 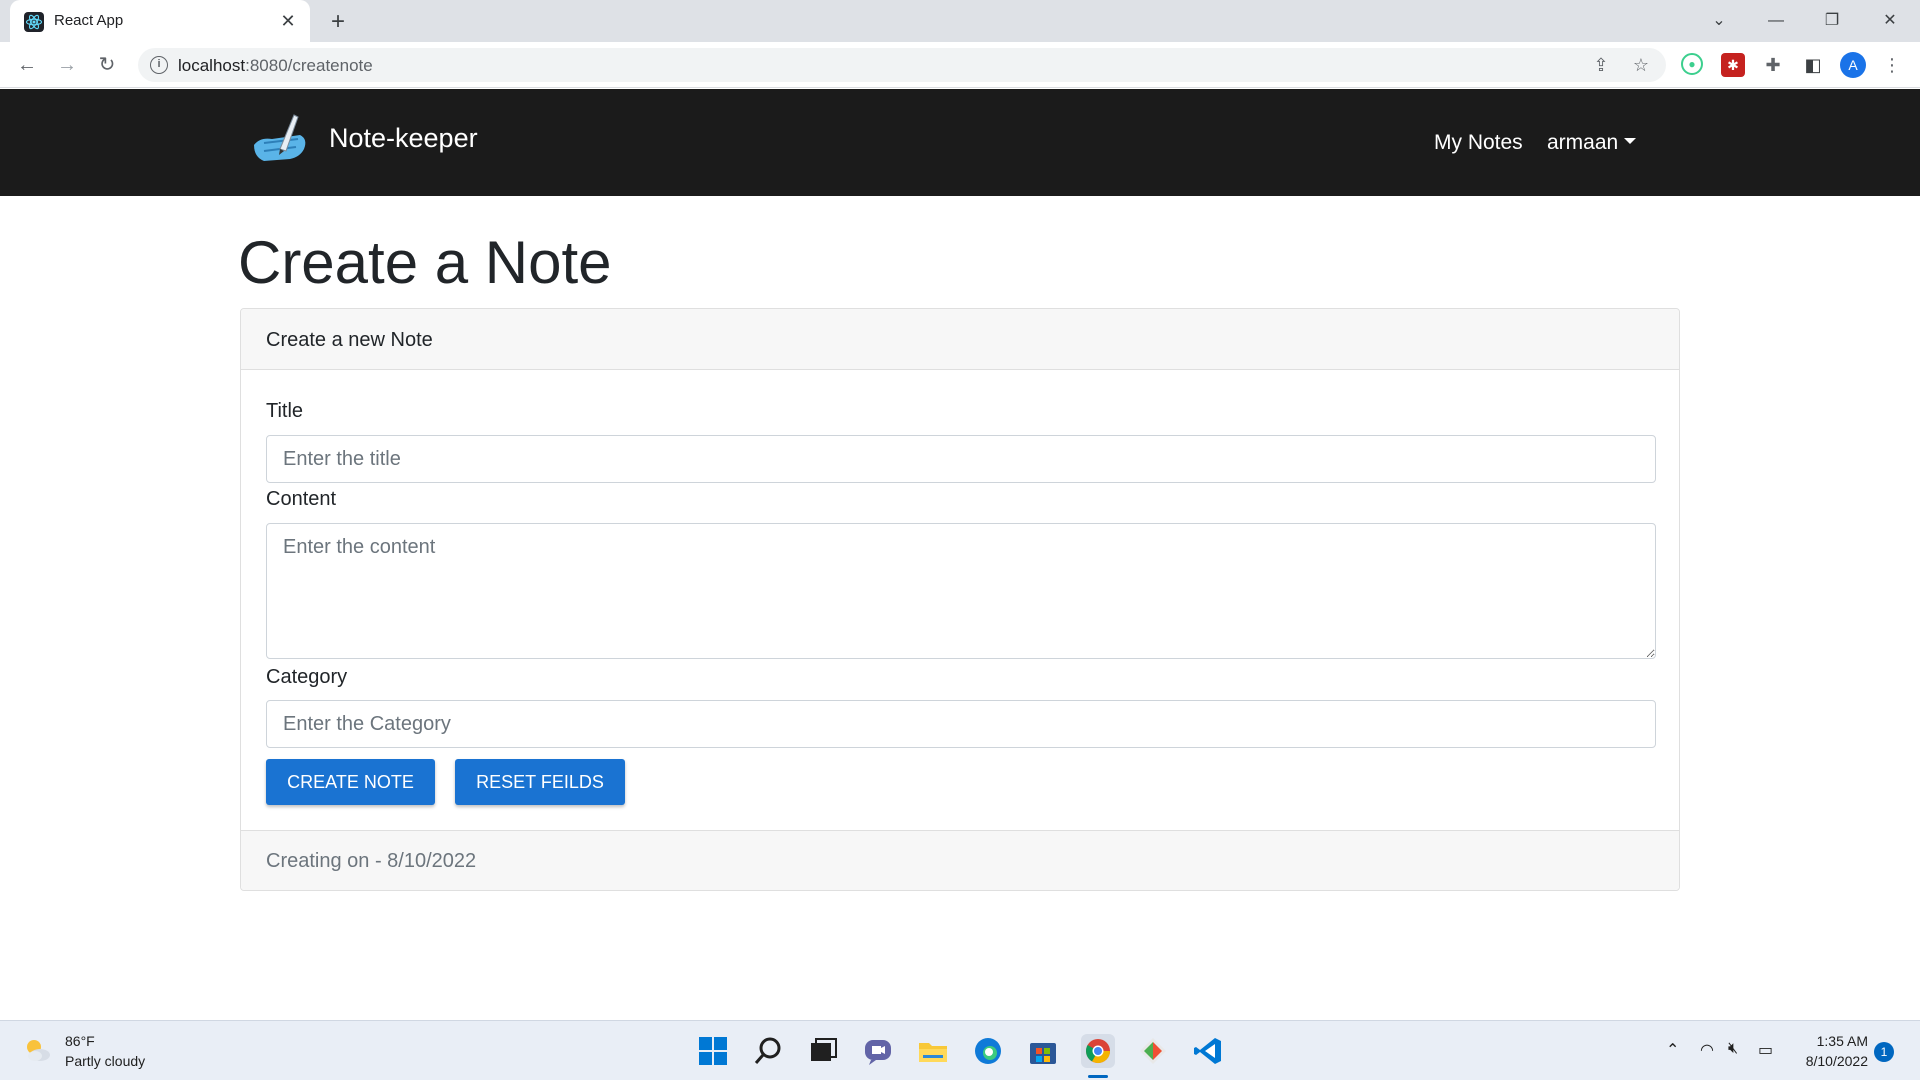 What do you see at coordinates (1733, 1049) in the screenshot?
I see `volume-muted-icon: 🔇︎` at bounding box center [1733, 1049].